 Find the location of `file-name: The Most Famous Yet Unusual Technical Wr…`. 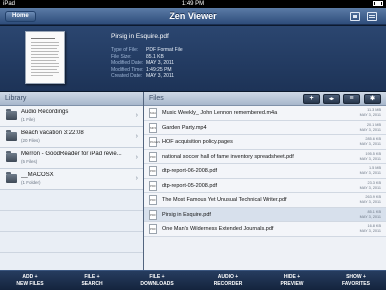

file-name: The Most Famous Yet Unusual Technical Wr… is located at coordinates (224, 200).